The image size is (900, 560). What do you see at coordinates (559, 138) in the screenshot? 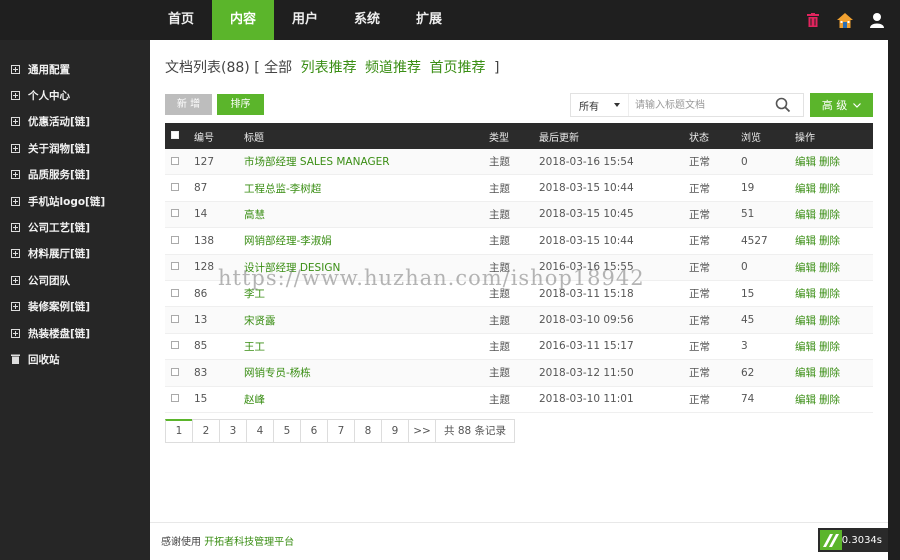
I see `col-updated: 最后更新` at bounding box center [559, 138].